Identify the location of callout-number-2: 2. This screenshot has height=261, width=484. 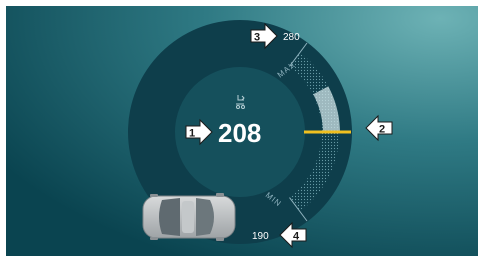
(382, 130).